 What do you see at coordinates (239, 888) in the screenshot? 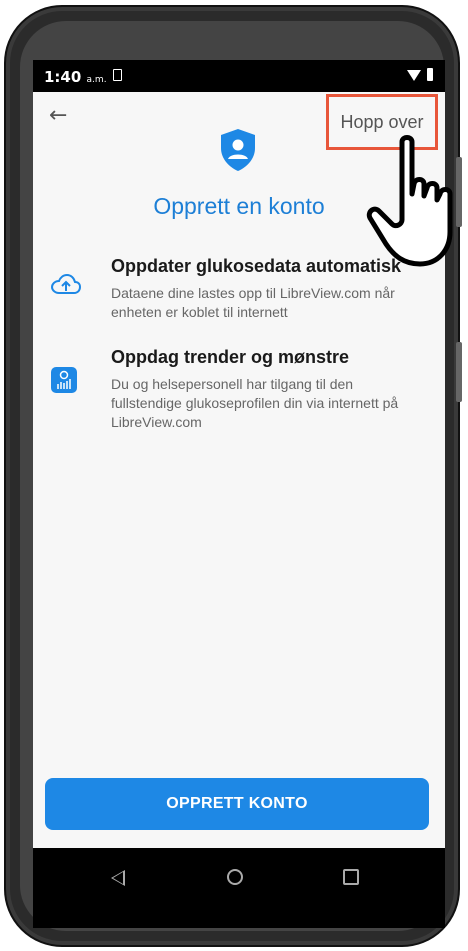
I see `android-nav-bar` at bounding box center [239, 888].